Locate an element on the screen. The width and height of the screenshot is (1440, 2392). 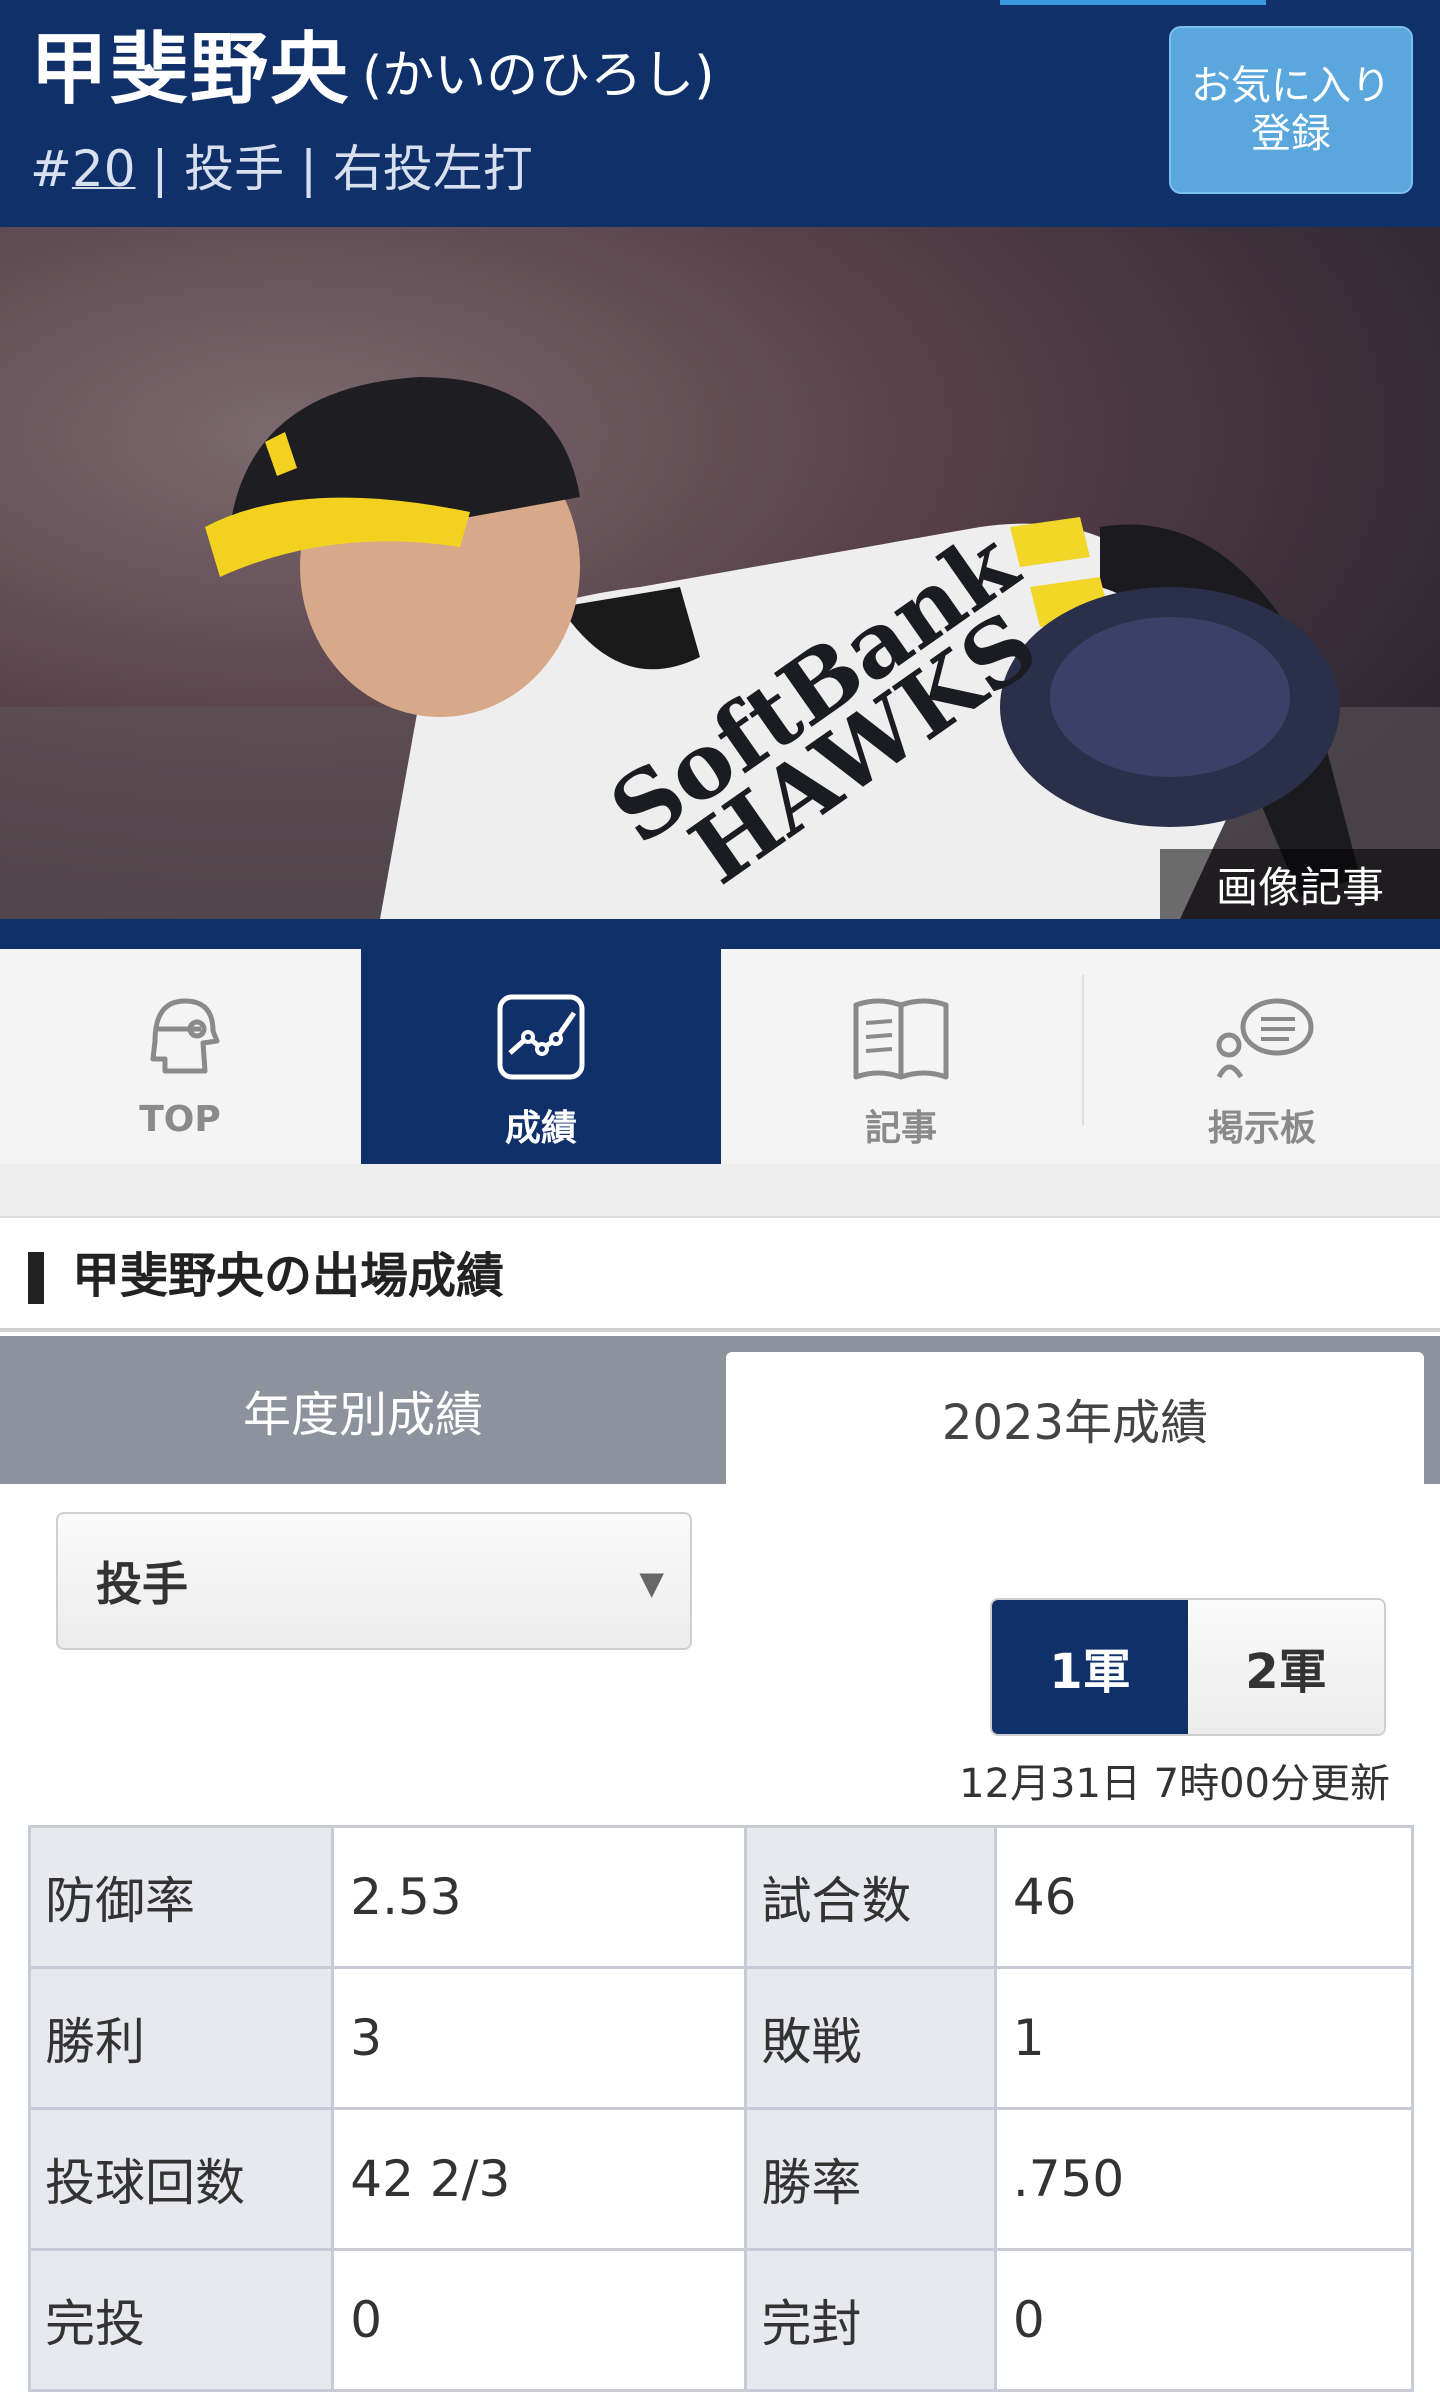
tab-board: 掲示板 is located at coordinates (1261, 1056).